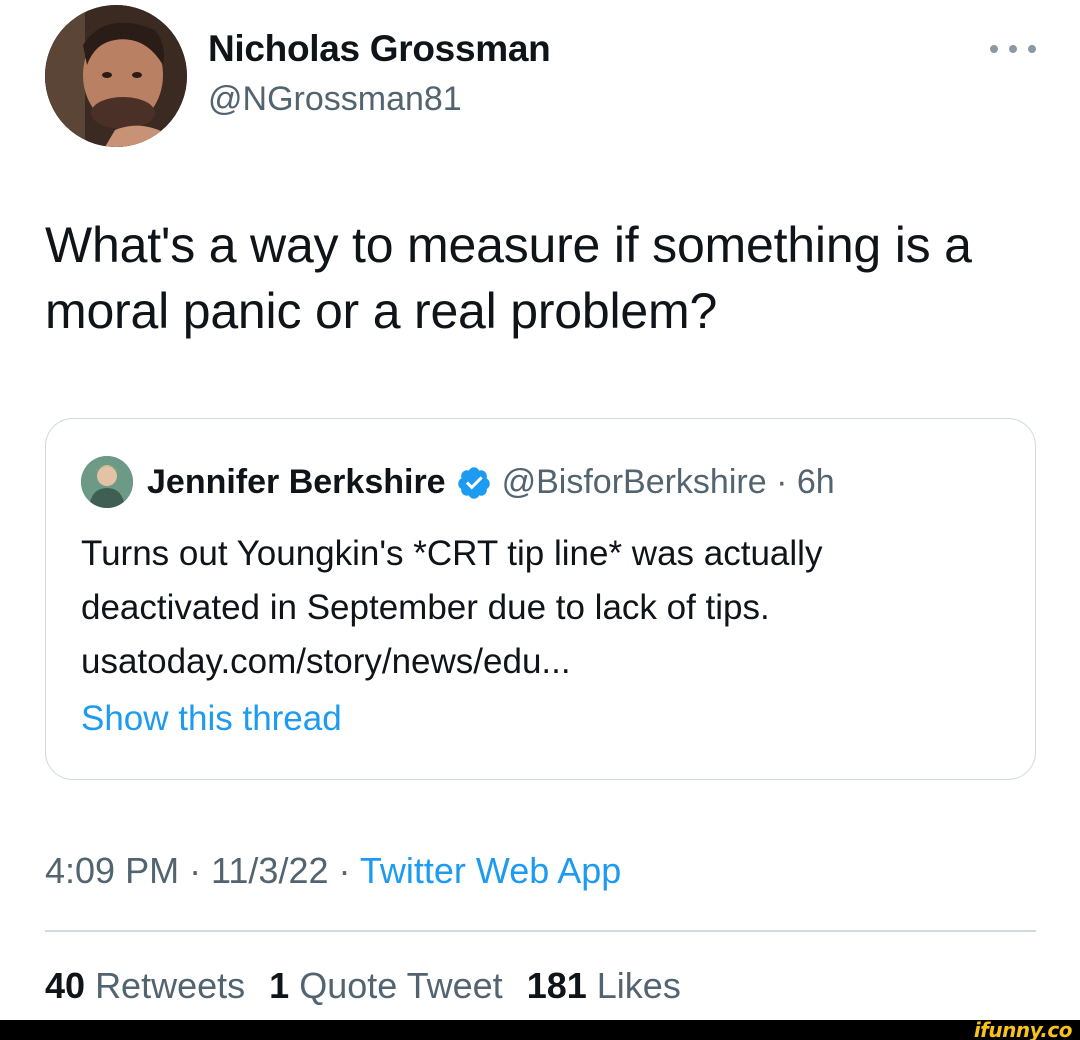 The width and height of the screenshot is (1080, 1040). I want to click on quoted-header: Jennifer Berkshire @BisforBerkshire · 6h, so click(491, 482).